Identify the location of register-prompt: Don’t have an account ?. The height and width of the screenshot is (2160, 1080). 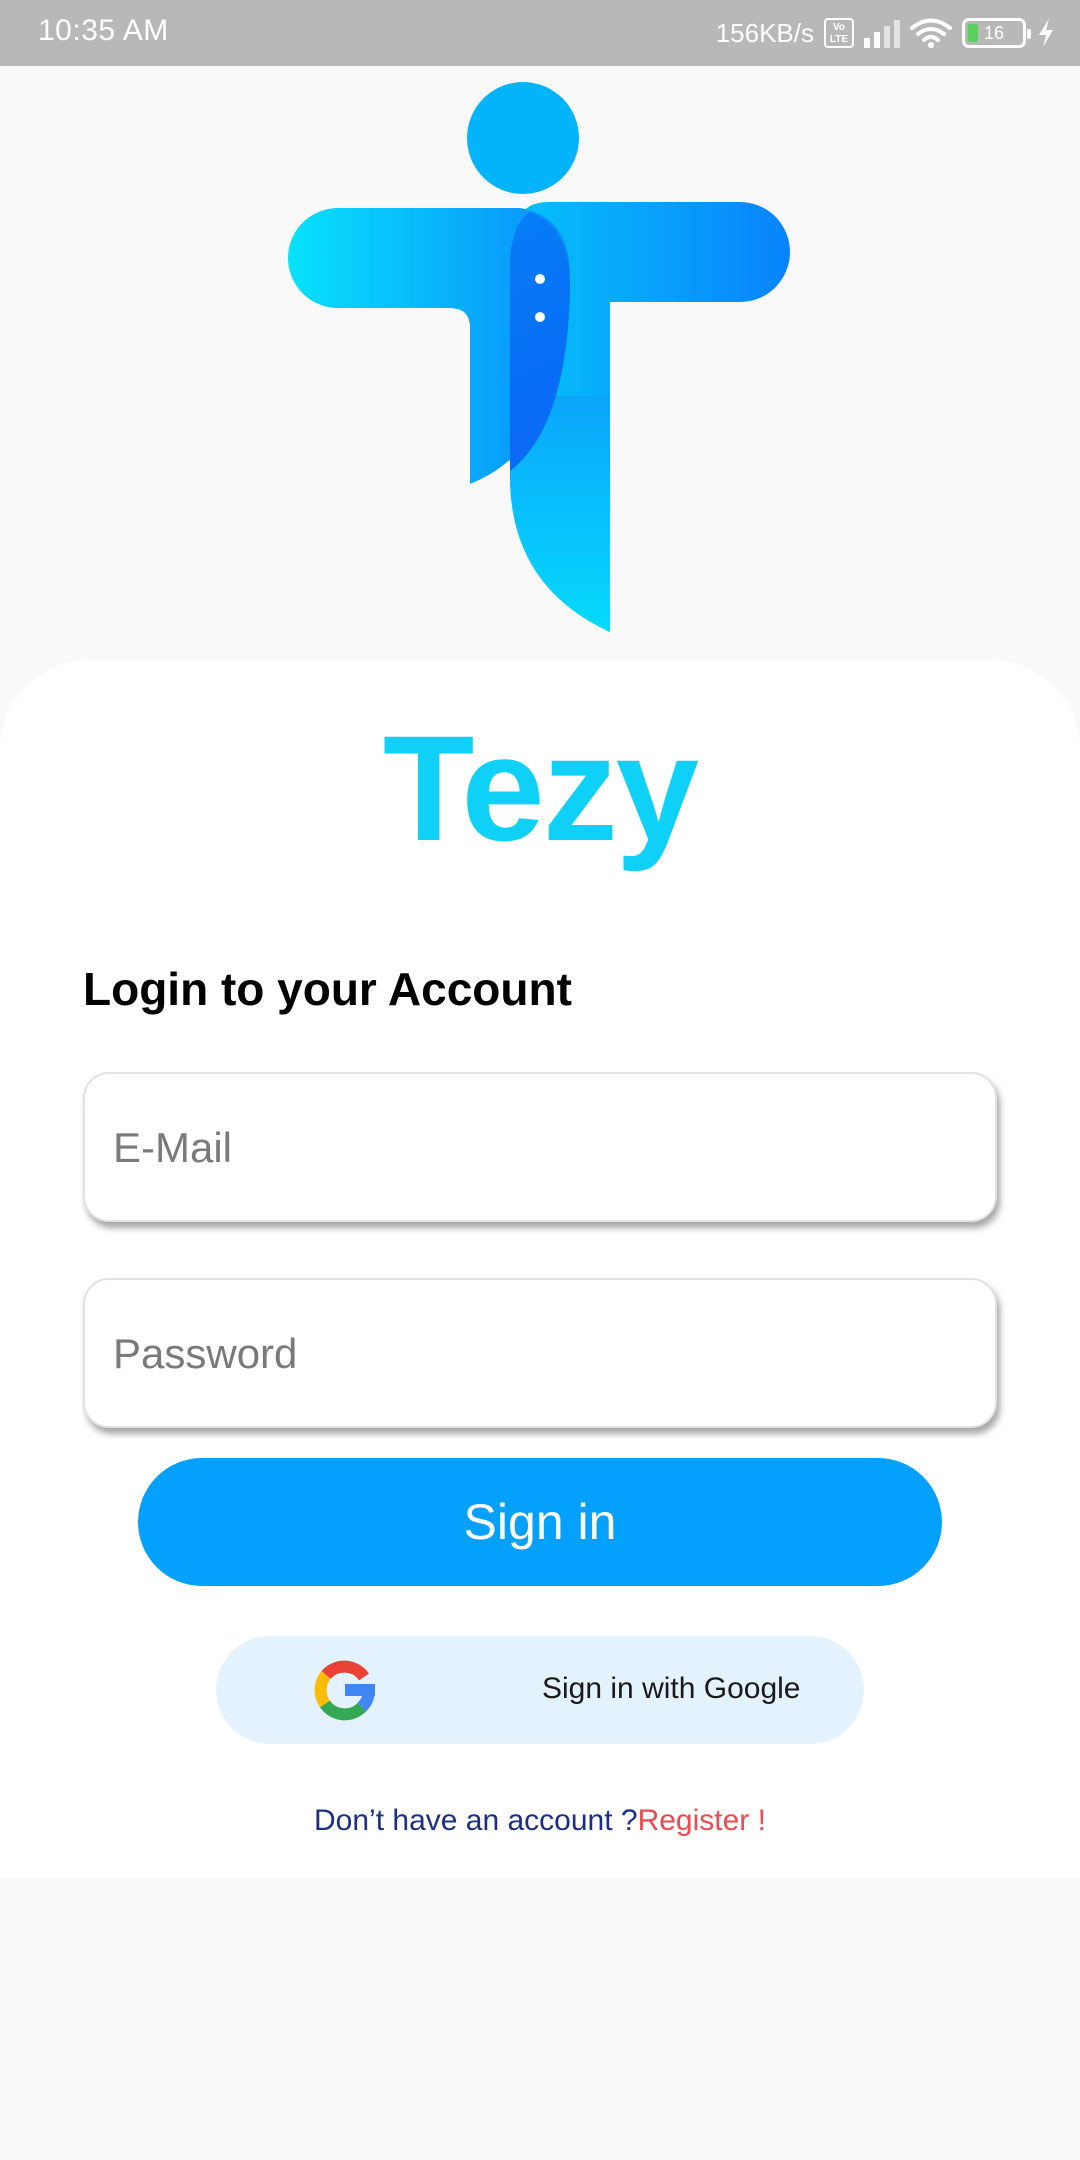
(476, 1820).